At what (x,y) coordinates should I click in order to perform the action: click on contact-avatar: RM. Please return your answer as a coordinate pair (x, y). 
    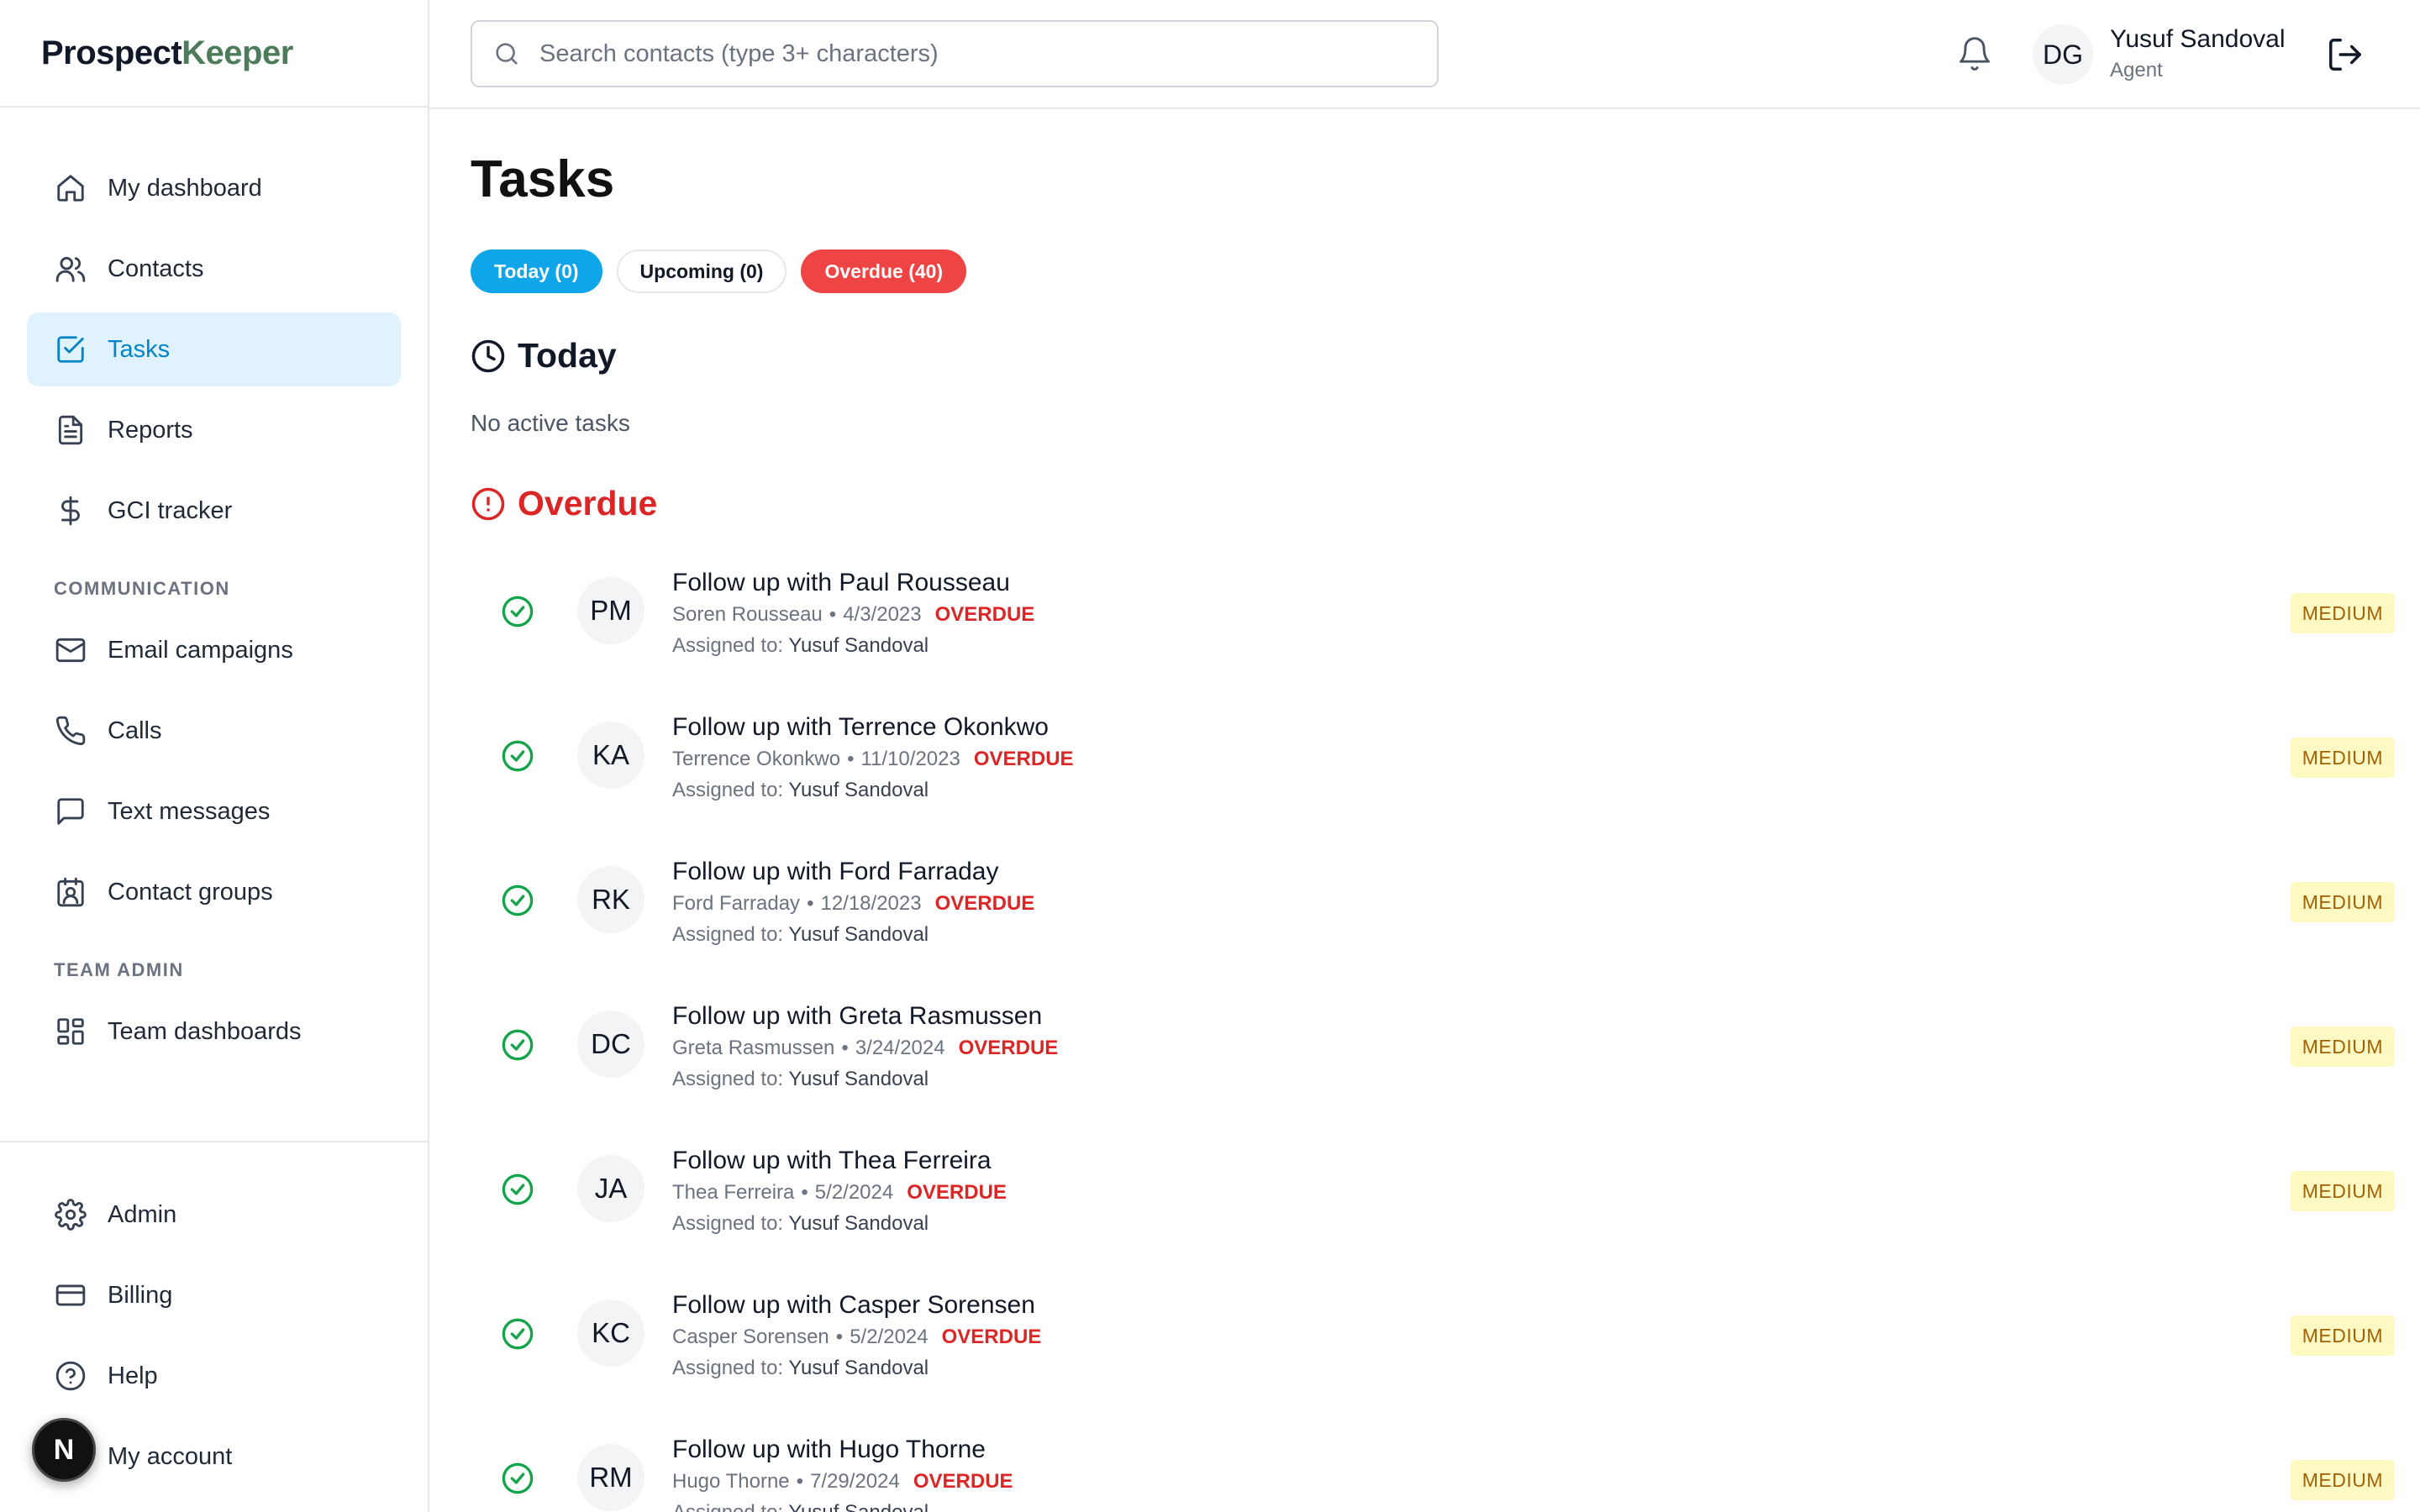
    Looking at the image, I should click on (611, 1477).